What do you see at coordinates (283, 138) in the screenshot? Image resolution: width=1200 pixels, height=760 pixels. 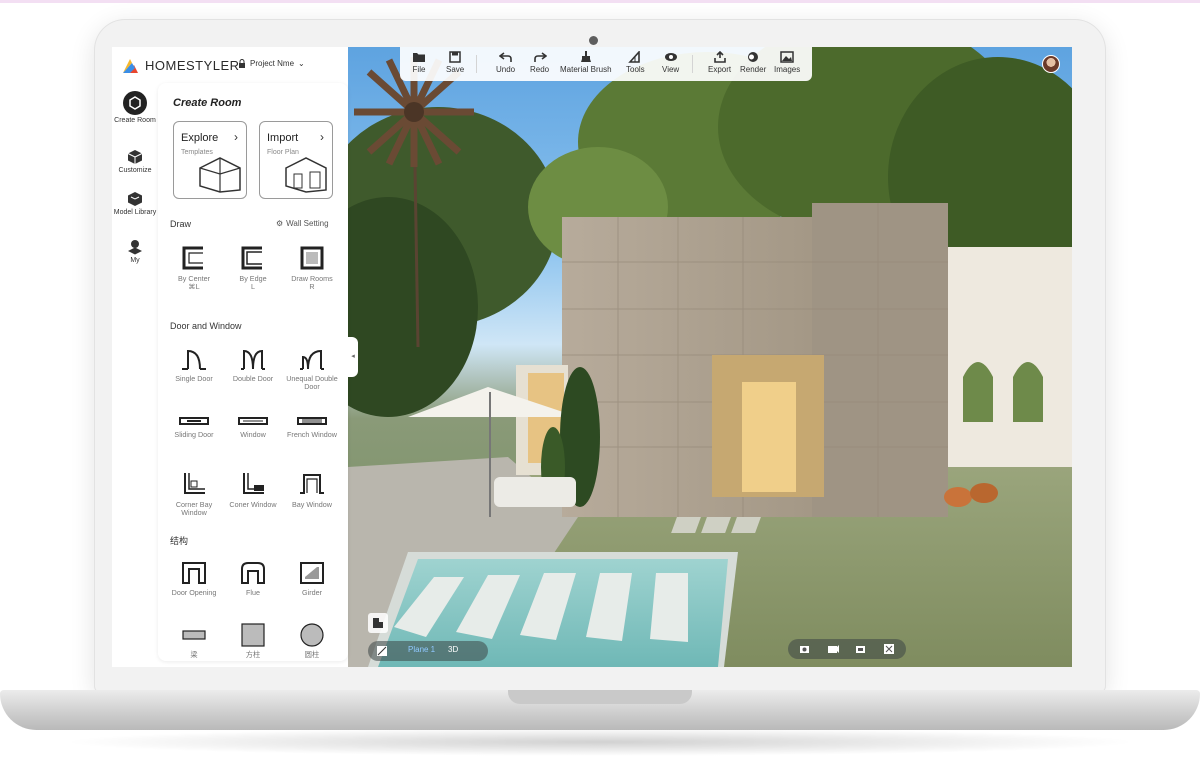 I see `card-title: Import` at bounding box center [283, 138].